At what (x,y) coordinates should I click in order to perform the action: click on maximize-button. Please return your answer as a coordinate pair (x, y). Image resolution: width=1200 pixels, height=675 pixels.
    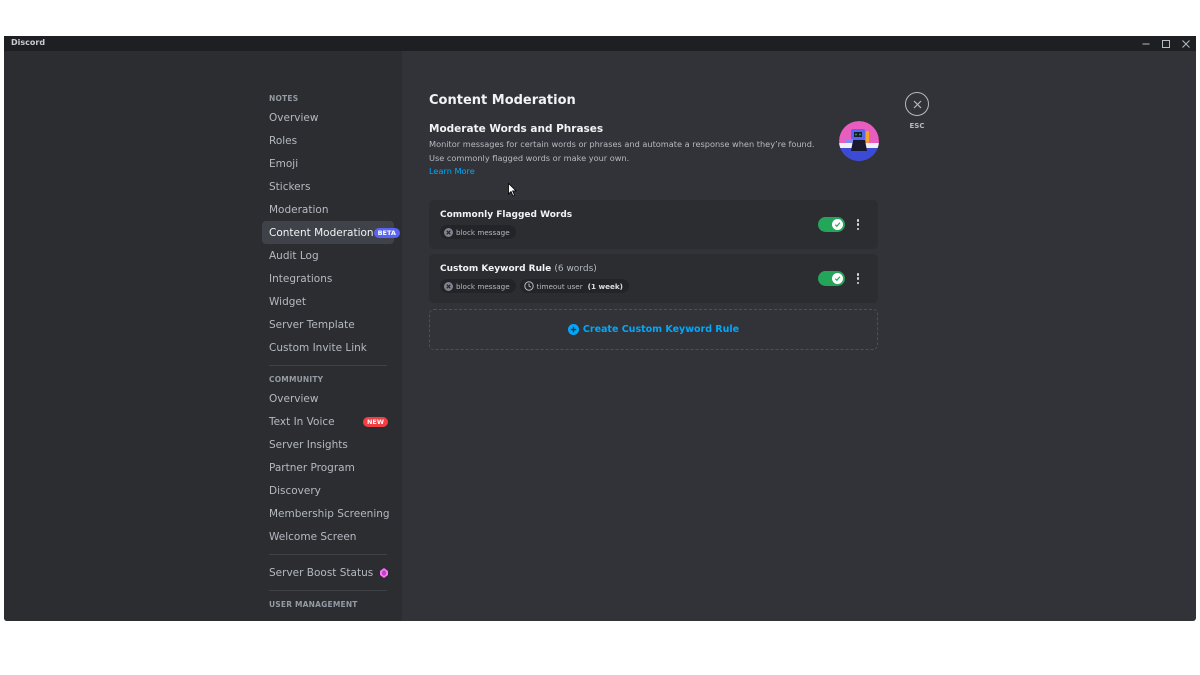
    Looking at the image, I should click on (1166, 43).